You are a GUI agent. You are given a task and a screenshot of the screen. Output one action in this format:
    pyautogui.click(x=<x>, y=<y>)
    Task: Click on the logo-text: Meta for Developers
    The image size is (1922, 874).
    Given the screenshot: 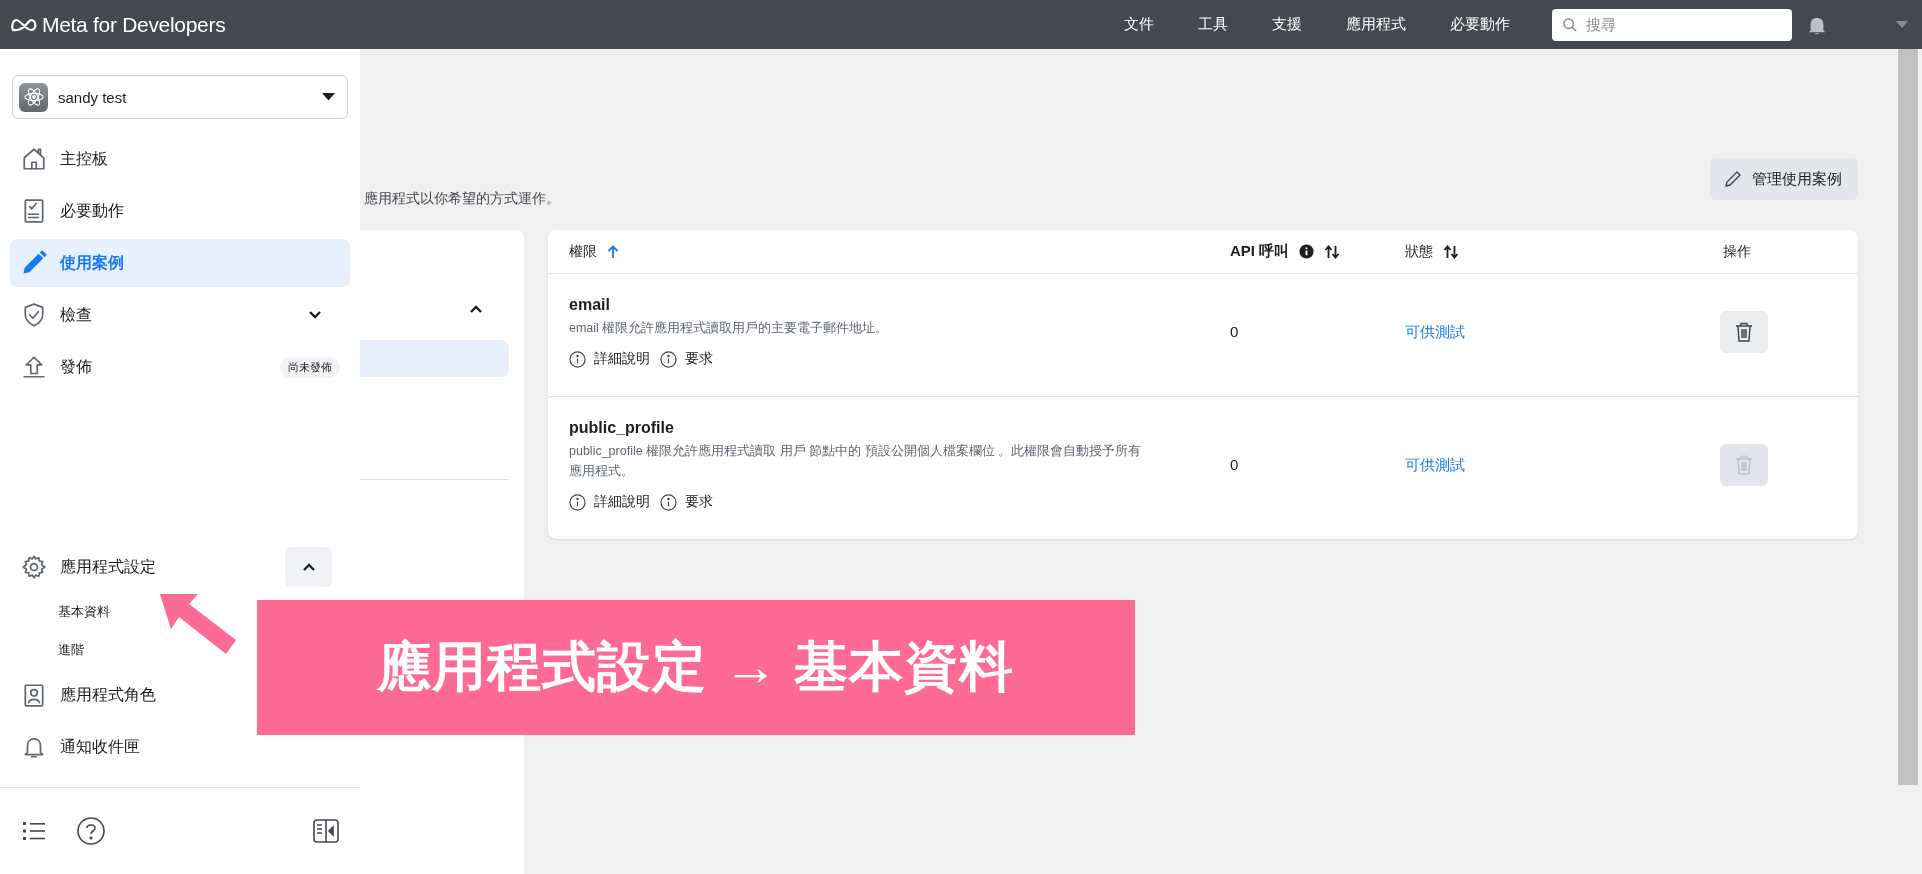 What is the action you would take?
    pyautogui.click(x=134, y=24)
    